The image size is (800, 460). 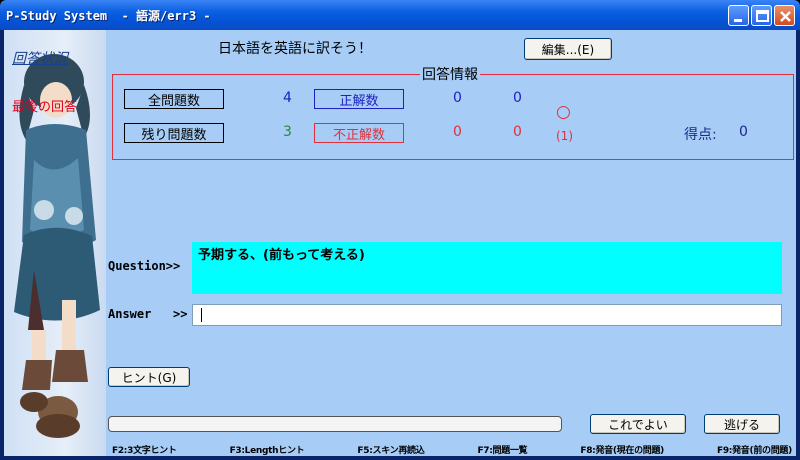 What do you see at coordinates (287, 98) in the screenshot?
I see `total-questions-value: 4` at bounding box center [287, 98].